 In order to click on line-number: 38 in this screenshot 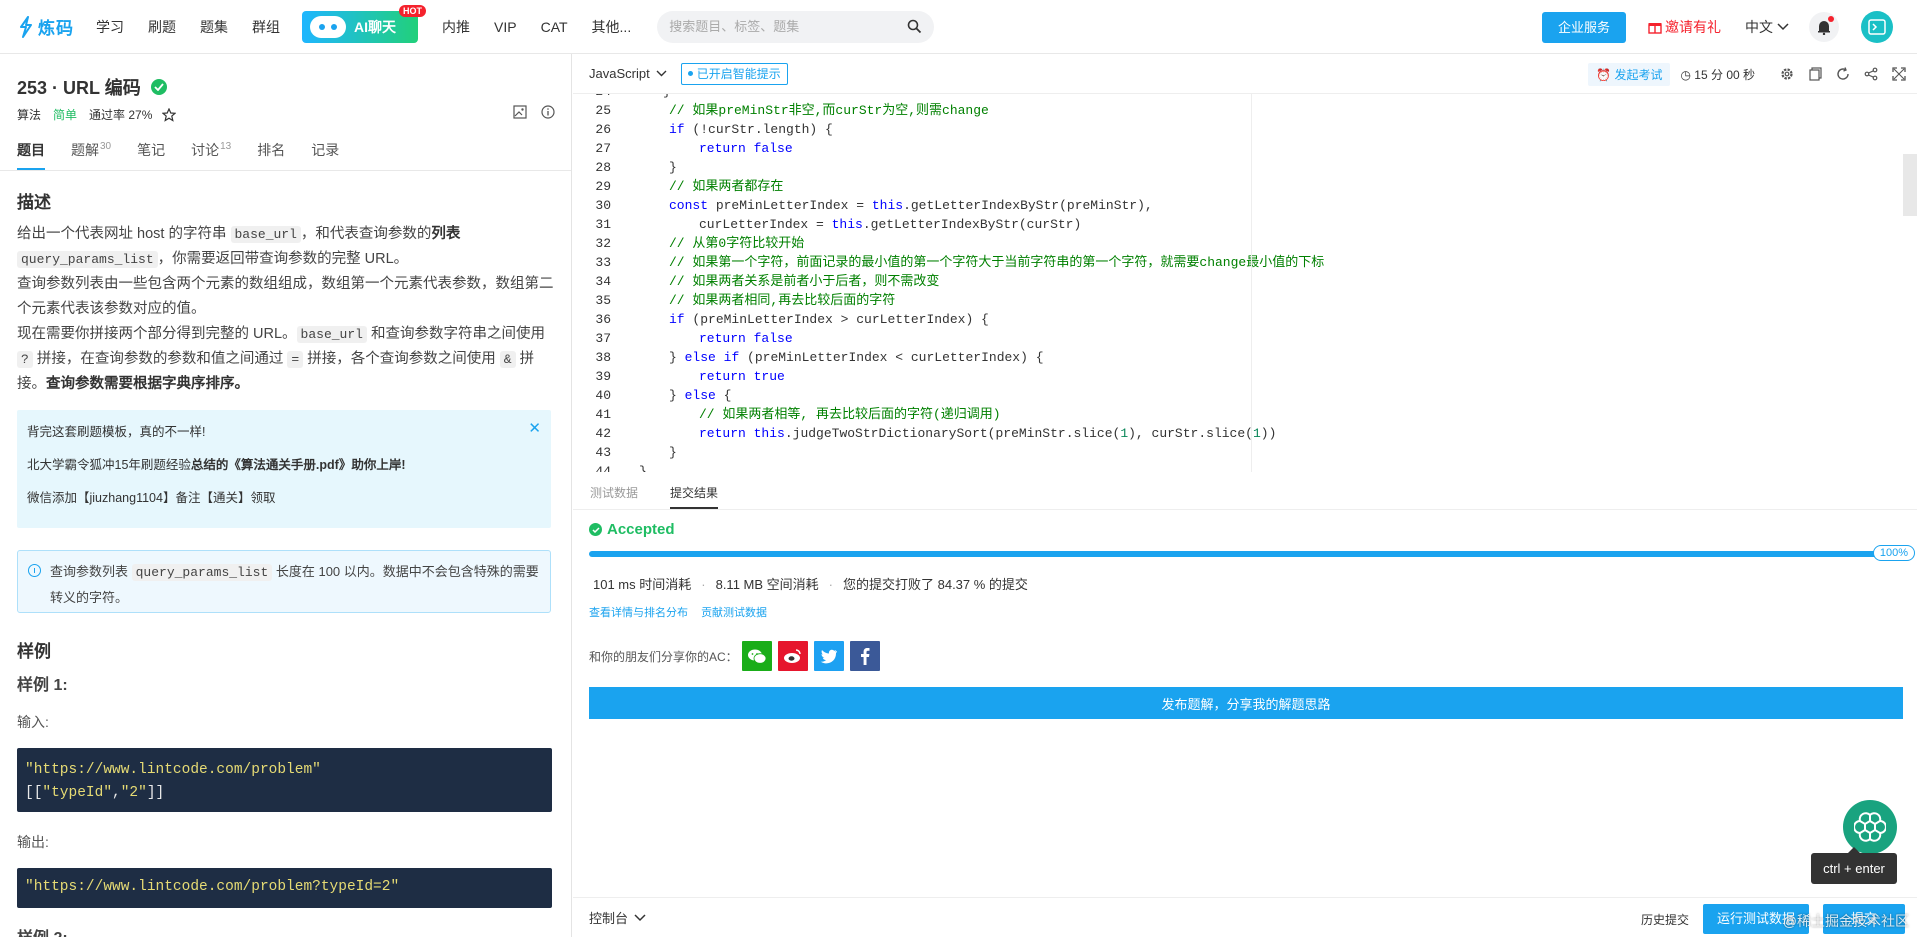, I will do `click(603, 357)`.